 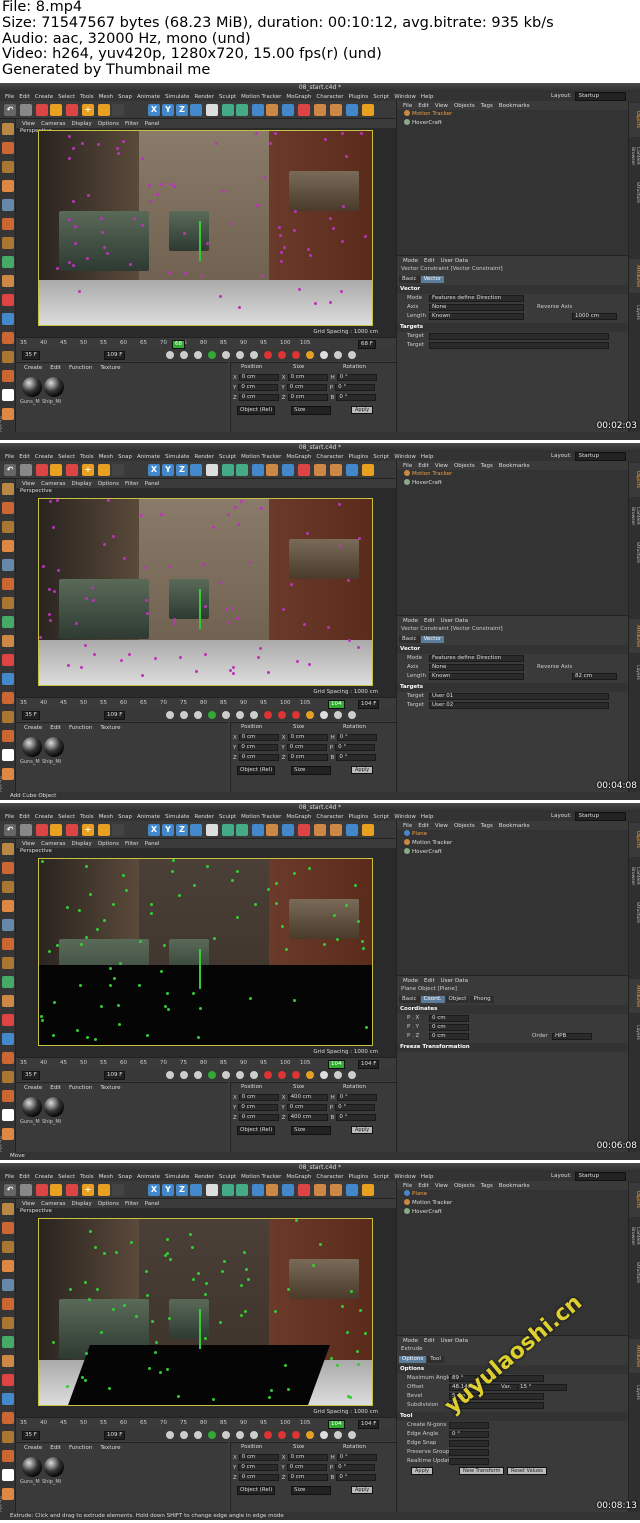 I want to click on material-menu-item: Texture, so click(x=110, y=728).